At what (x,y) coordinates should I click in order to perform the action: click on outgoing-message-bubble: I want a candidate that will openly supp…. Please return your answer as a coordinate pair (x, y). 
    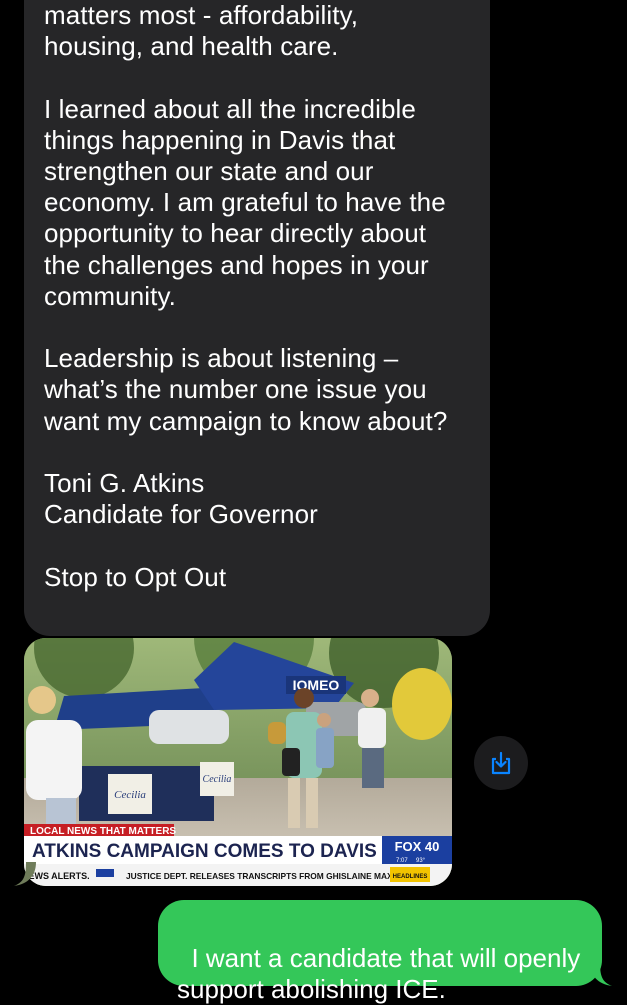
    Looking at the image, I should click on (380, 952).